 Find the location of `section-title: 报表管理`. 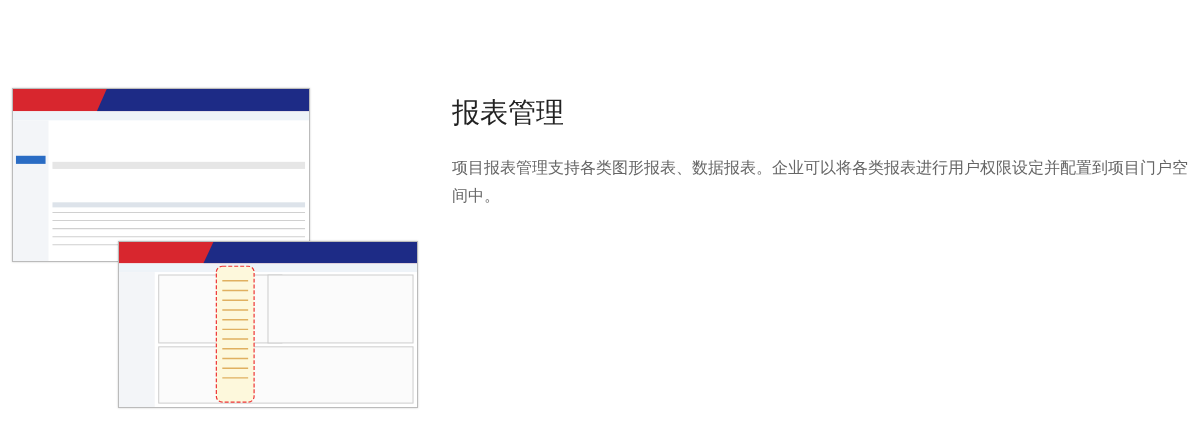

section-title: 报表管理 is located at coordinates (508, 113).